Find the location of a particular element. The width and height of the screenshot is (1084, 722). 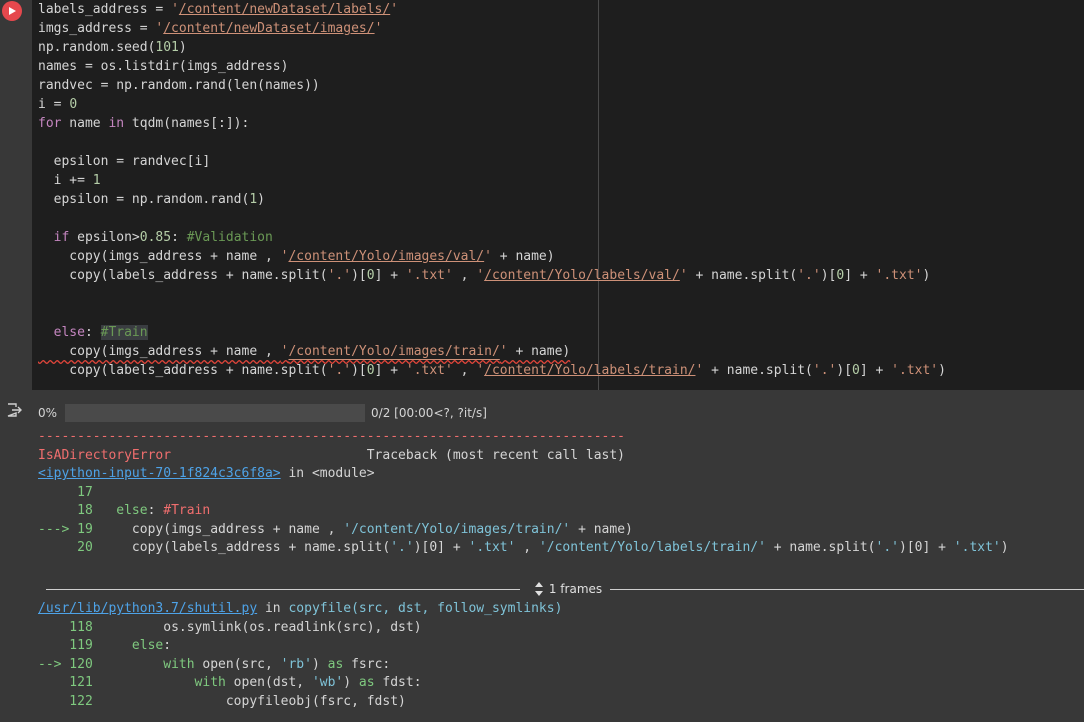

code-token: + name) is located at coordinates (523, 256).